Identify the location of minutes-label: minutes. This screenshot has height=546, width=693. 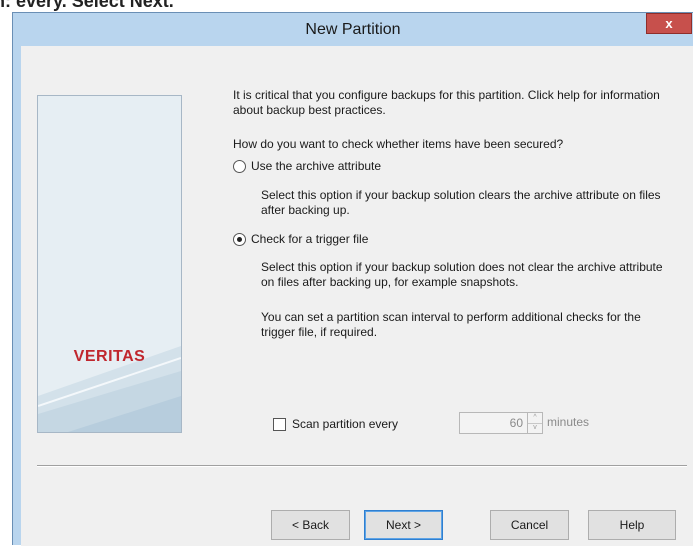
(568, 422).